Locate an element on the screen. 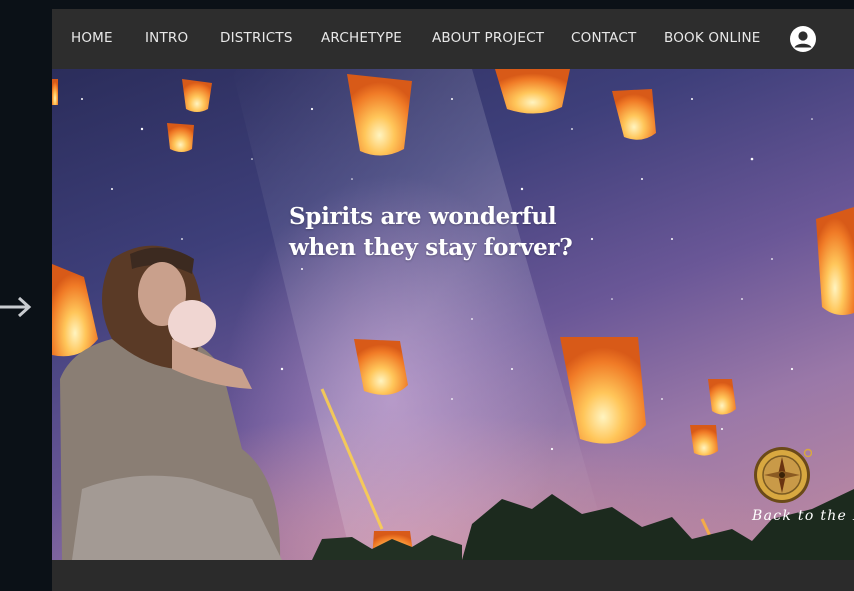  nav-book-online: BOOK ONLINE is located at coordinates (712, 38).